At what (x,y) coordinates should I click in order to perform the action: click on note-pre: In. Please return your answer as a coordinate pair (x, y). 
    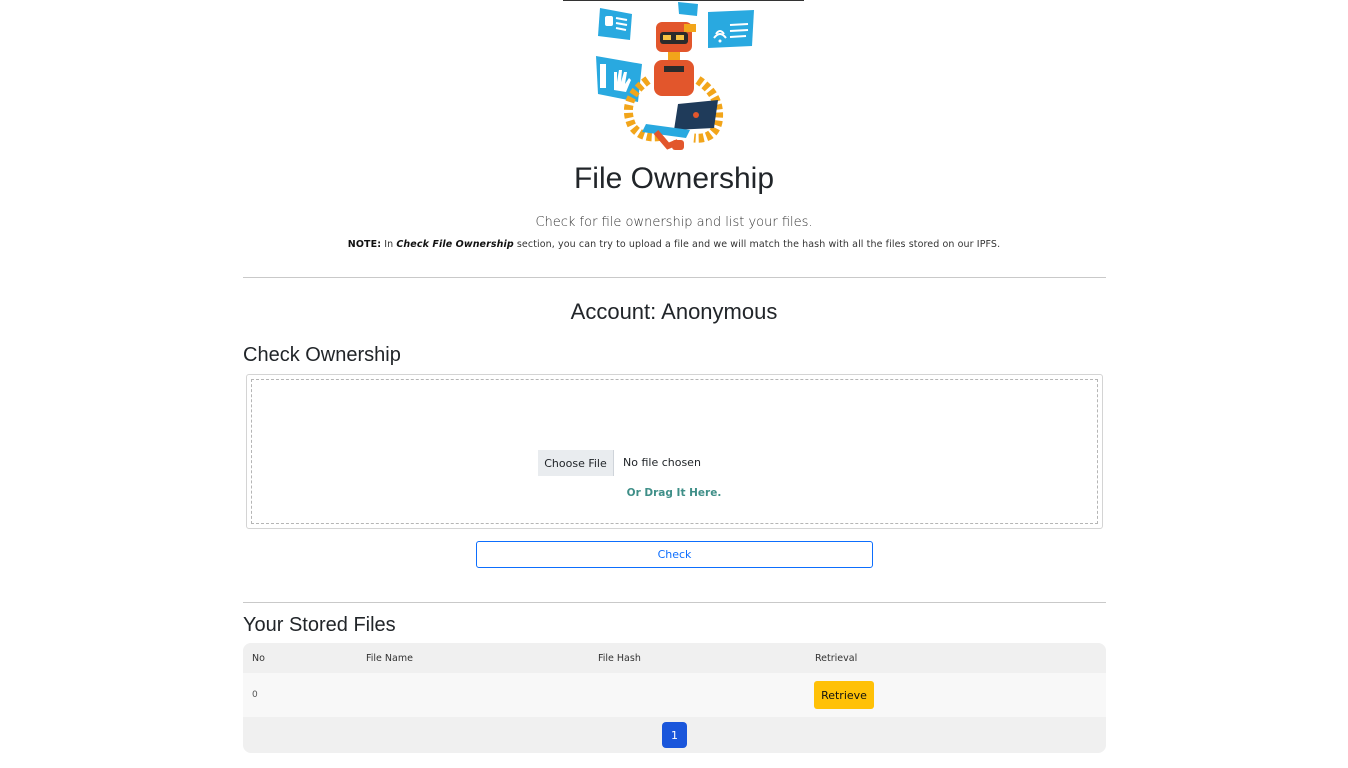
    Looking at the image, I should click on (389, 244).